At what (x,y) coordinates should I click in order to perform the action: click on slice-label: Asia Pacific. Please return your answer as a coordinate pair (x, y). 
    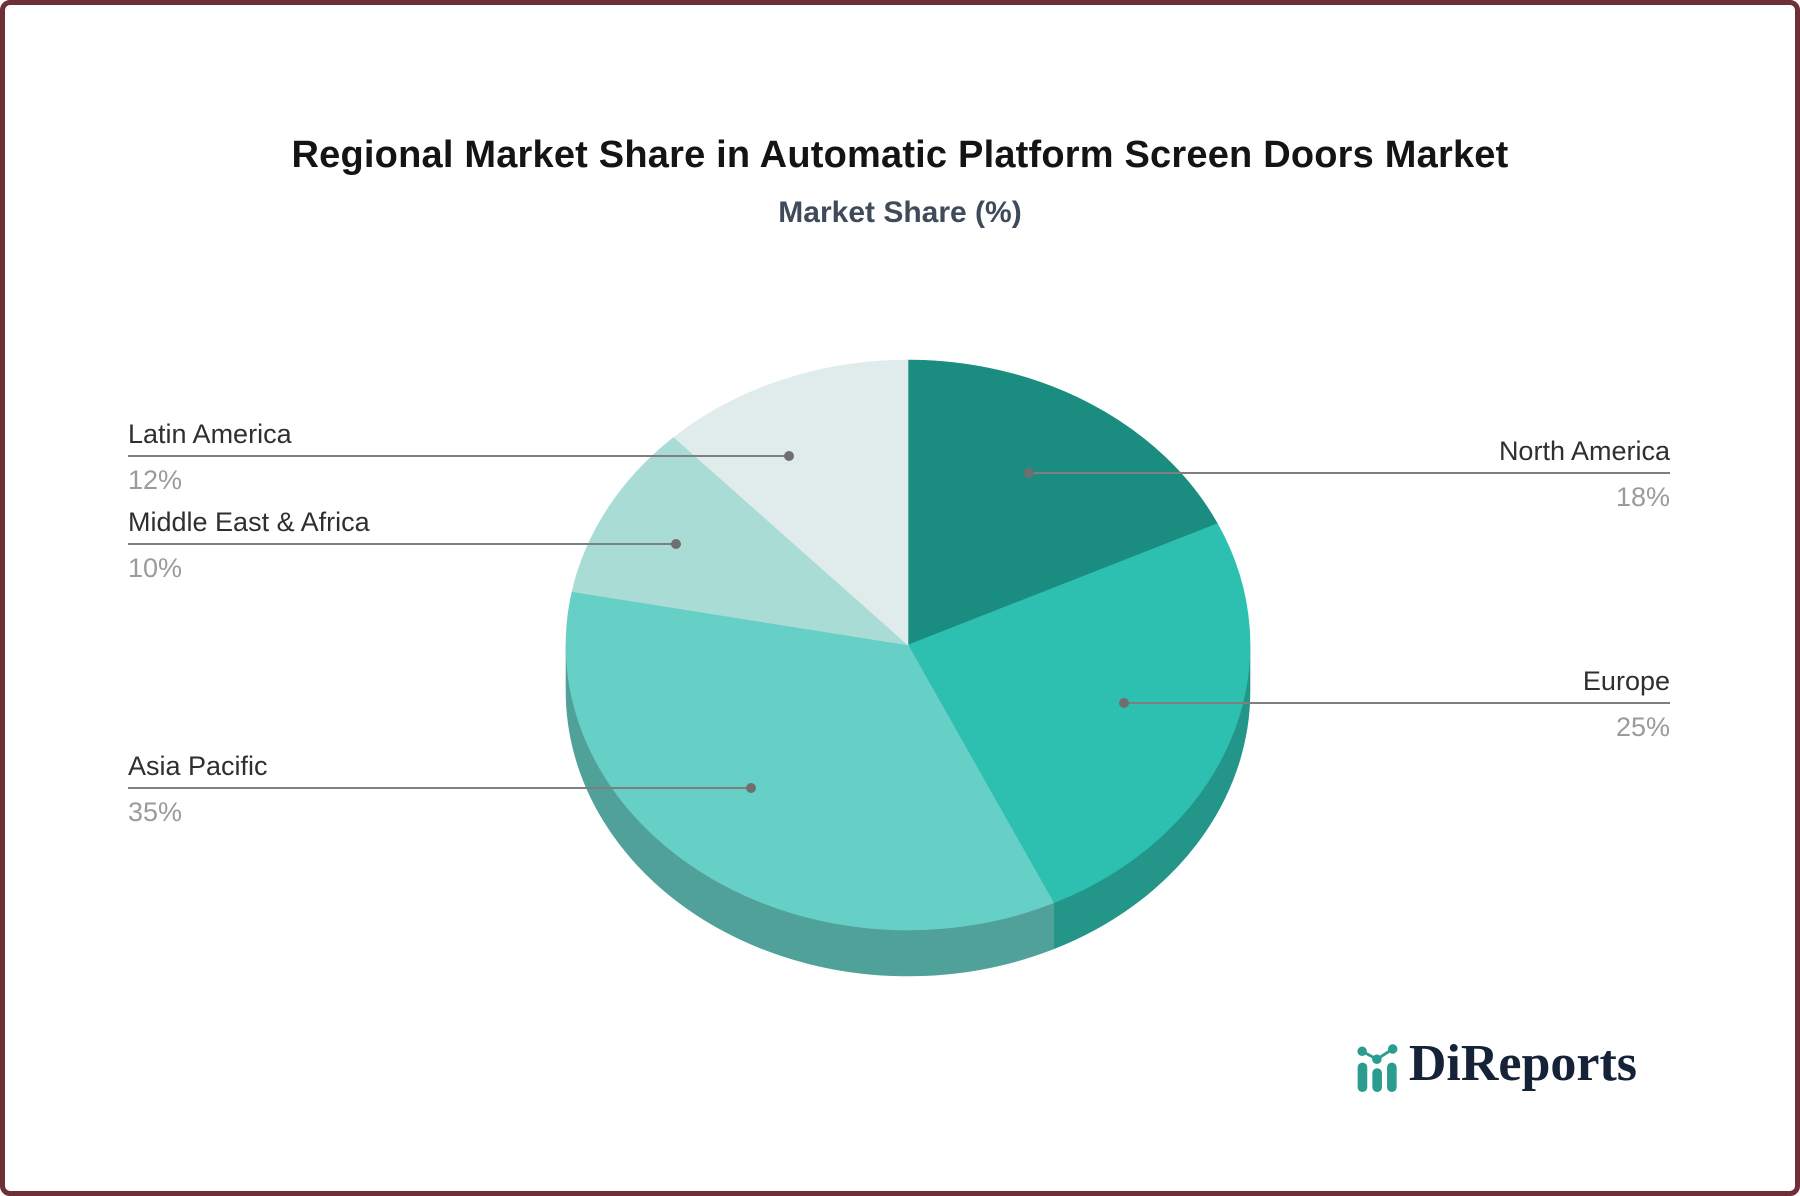
    Looking at the image, I should click on (198, 766).